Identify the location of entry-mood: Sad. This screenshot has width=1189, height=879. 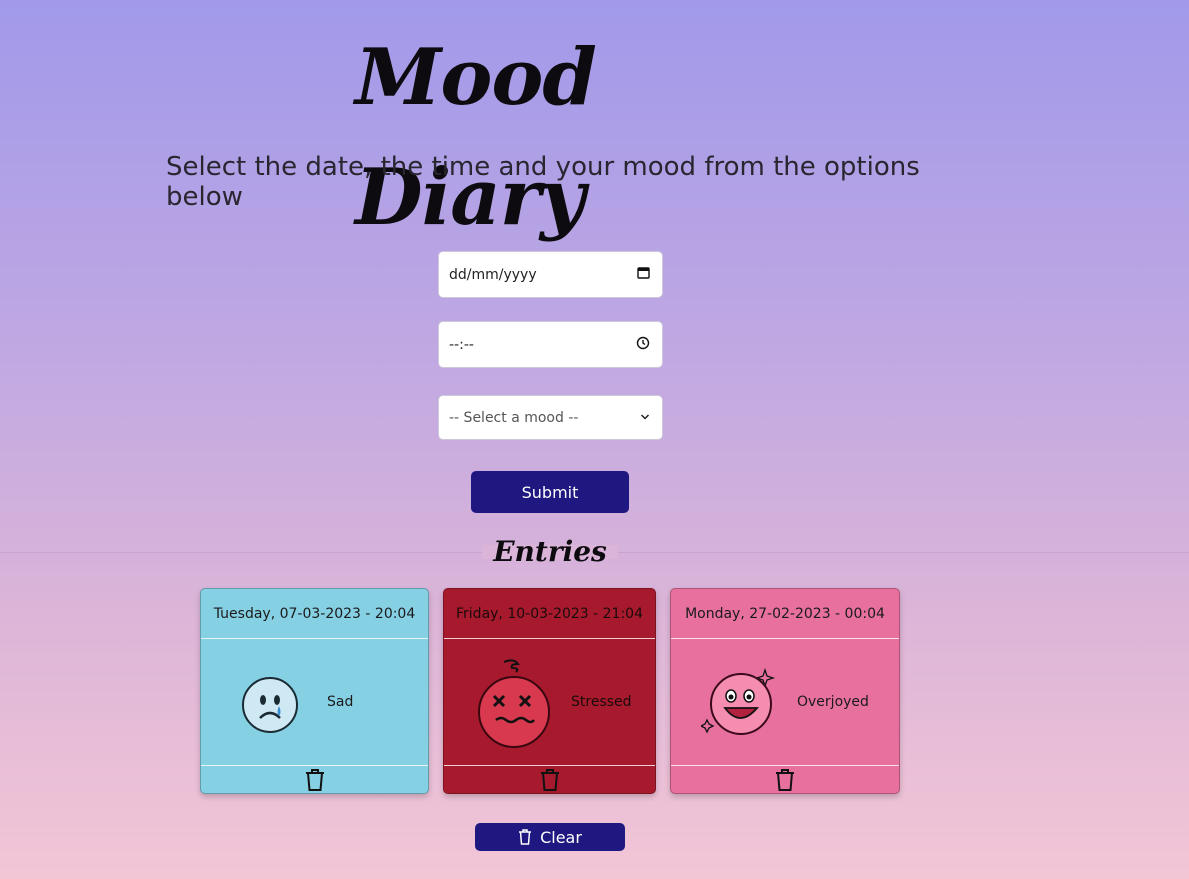
(340, 702).